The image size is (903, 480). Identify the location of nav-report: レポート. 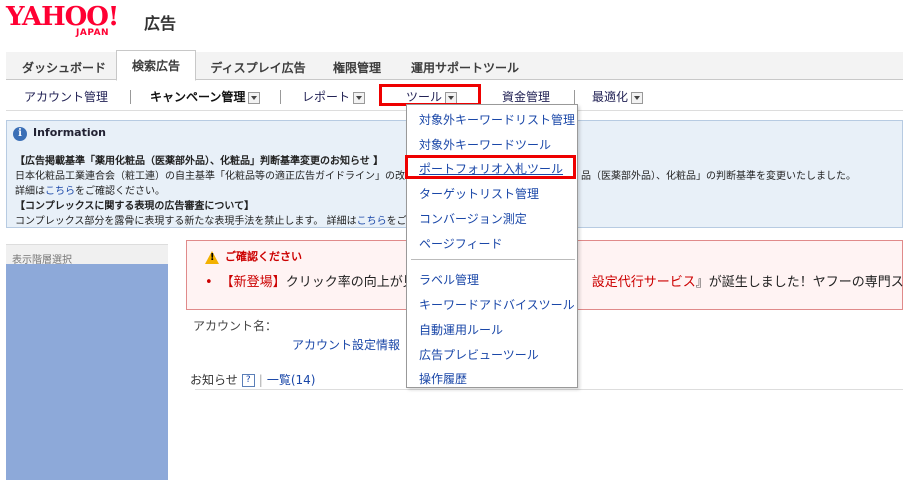
(334, 97).